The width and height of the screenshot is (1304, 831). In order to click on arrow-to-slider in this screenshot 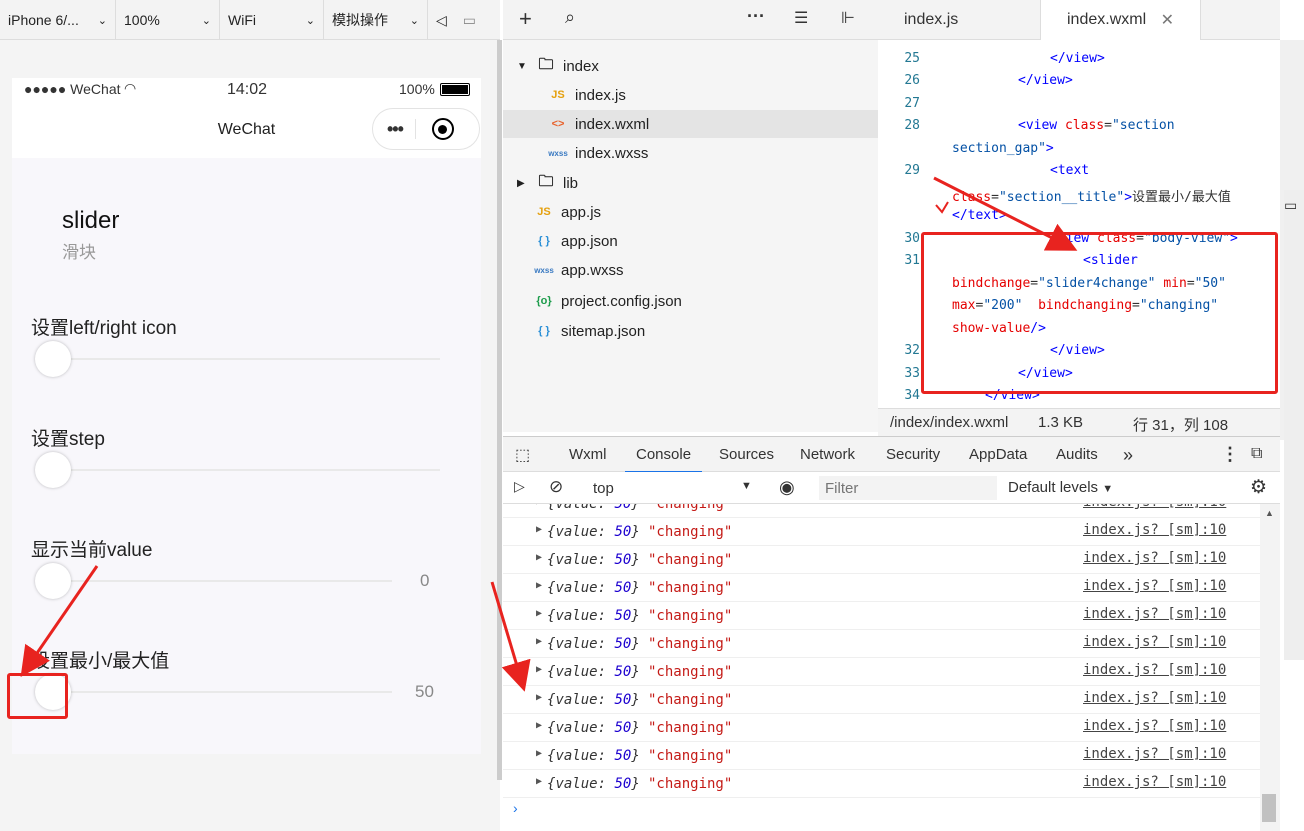, I will do `click(59, 621)`.